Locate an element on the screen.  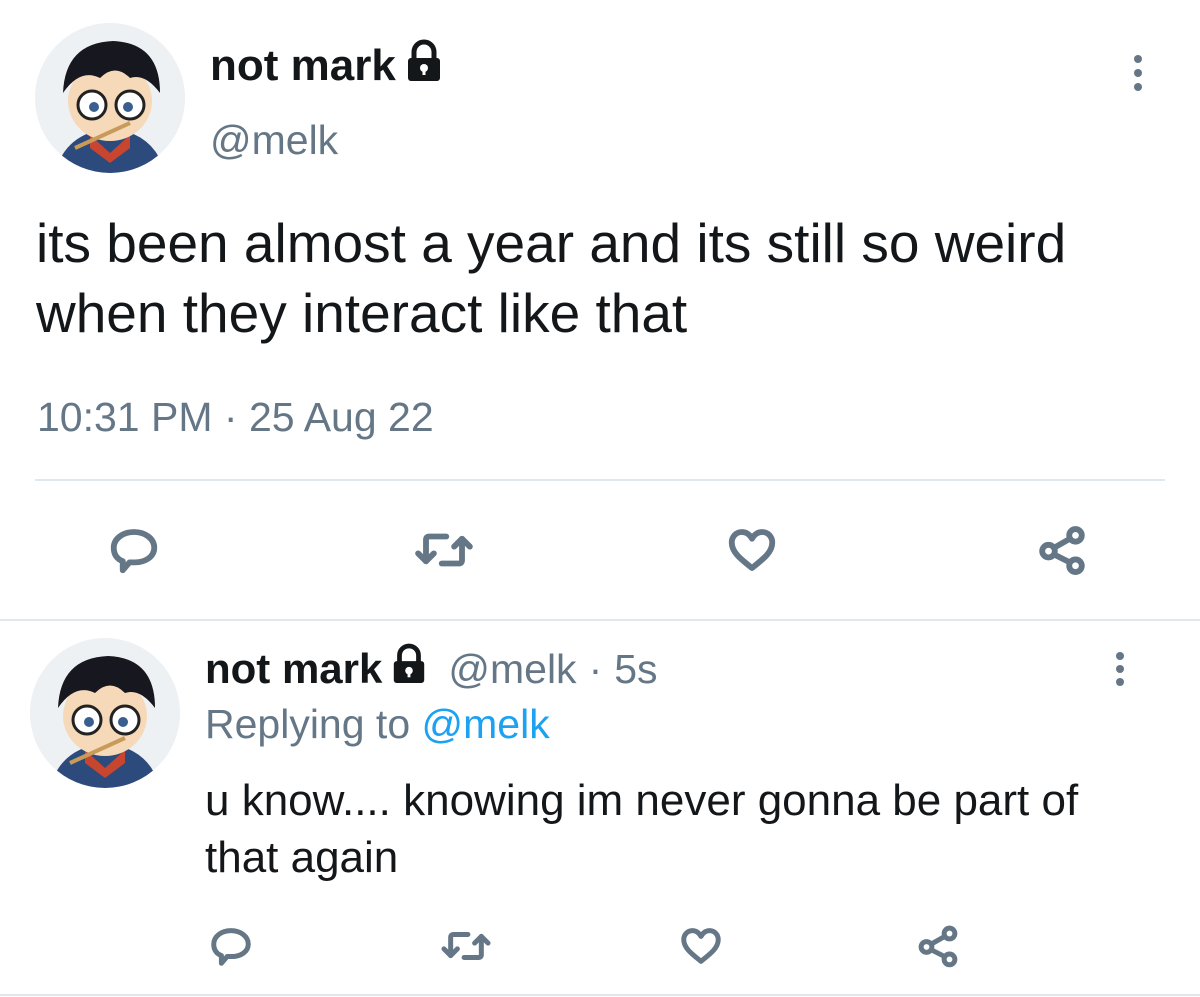
bottom-divider is located at coordinates (600, 995).